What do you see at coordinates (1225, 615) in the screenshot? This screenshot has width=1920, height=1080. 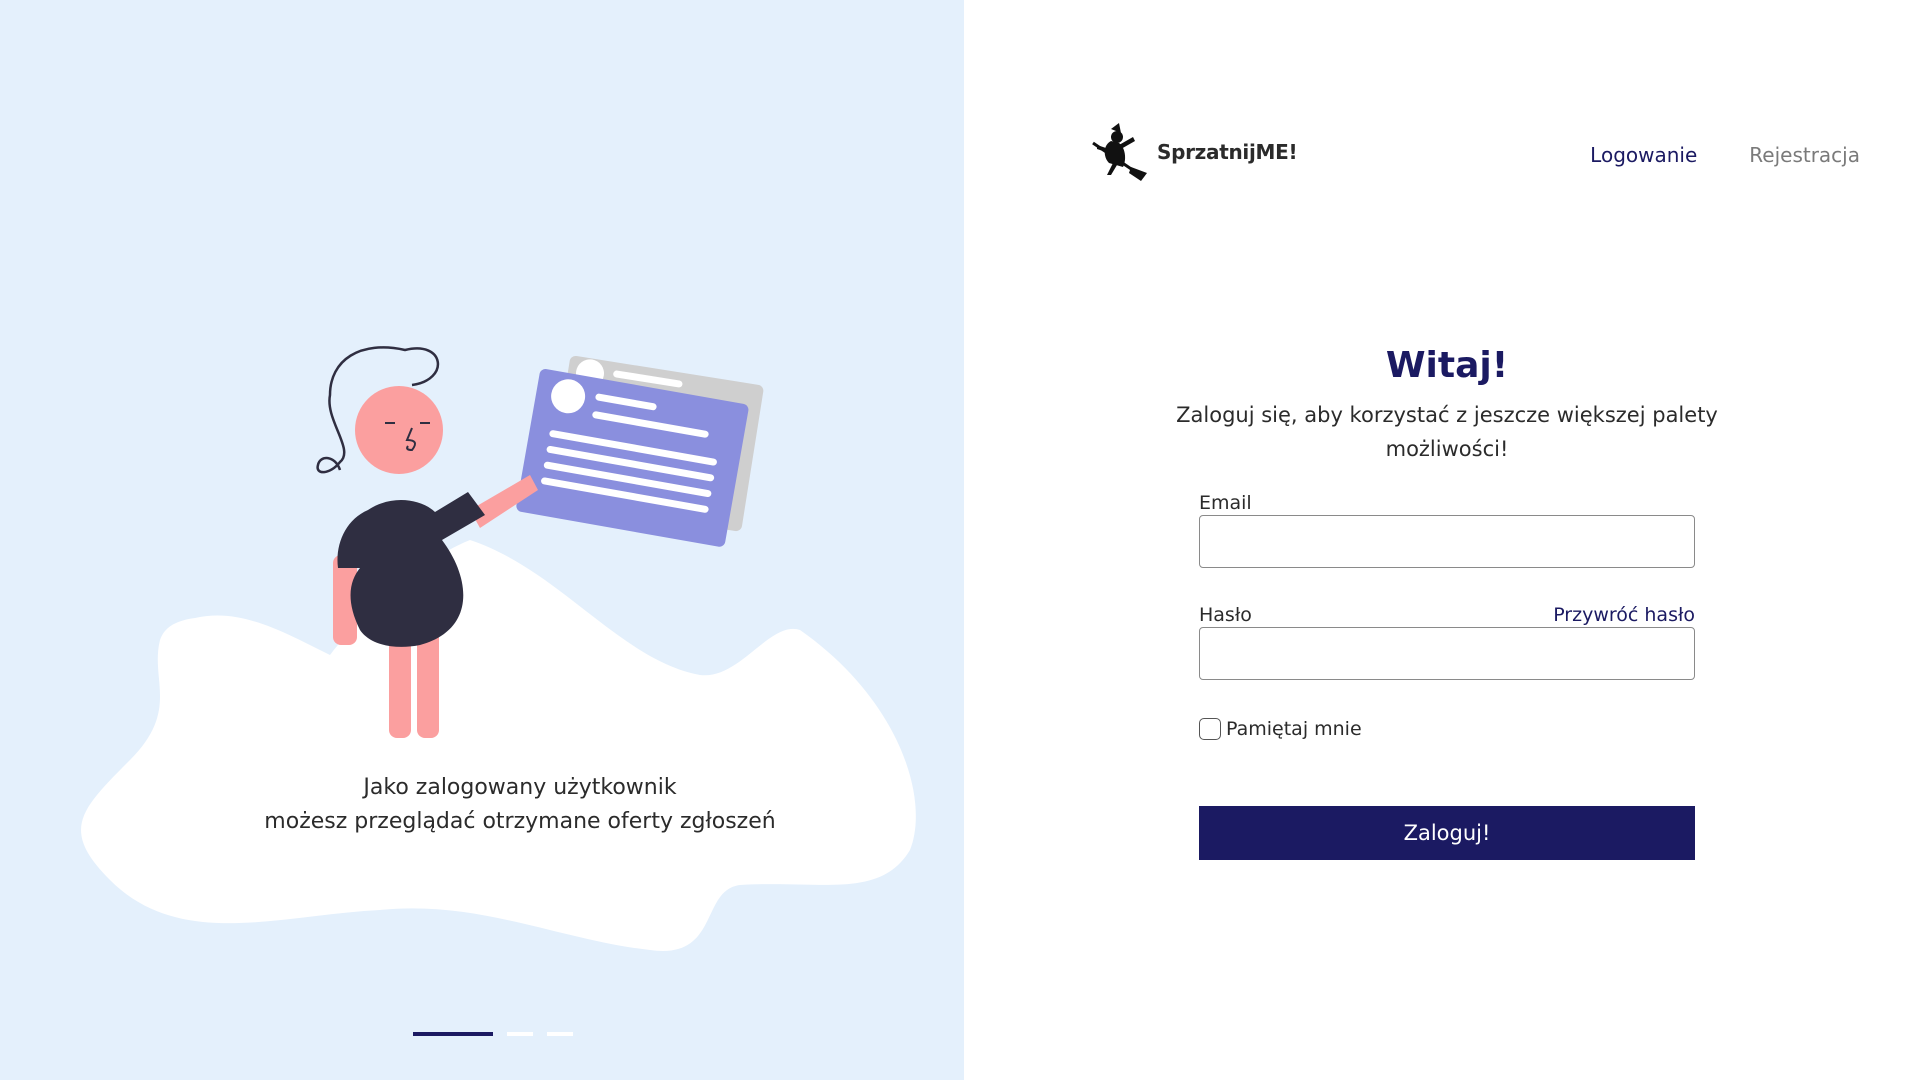 I see `password-label: Hasło` at bounding box center [1225, 615].